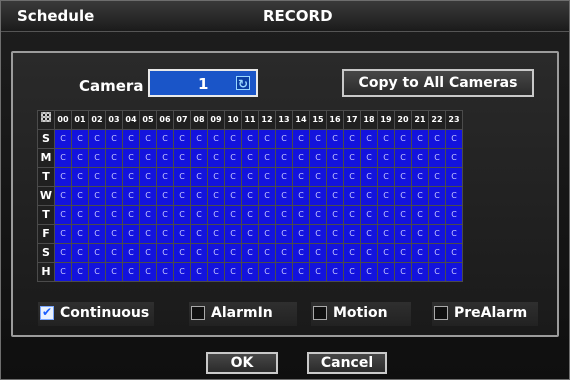  Describe the element at coordinates (386, 120) in the screenshot. I see `hour-header: 19` at that location.